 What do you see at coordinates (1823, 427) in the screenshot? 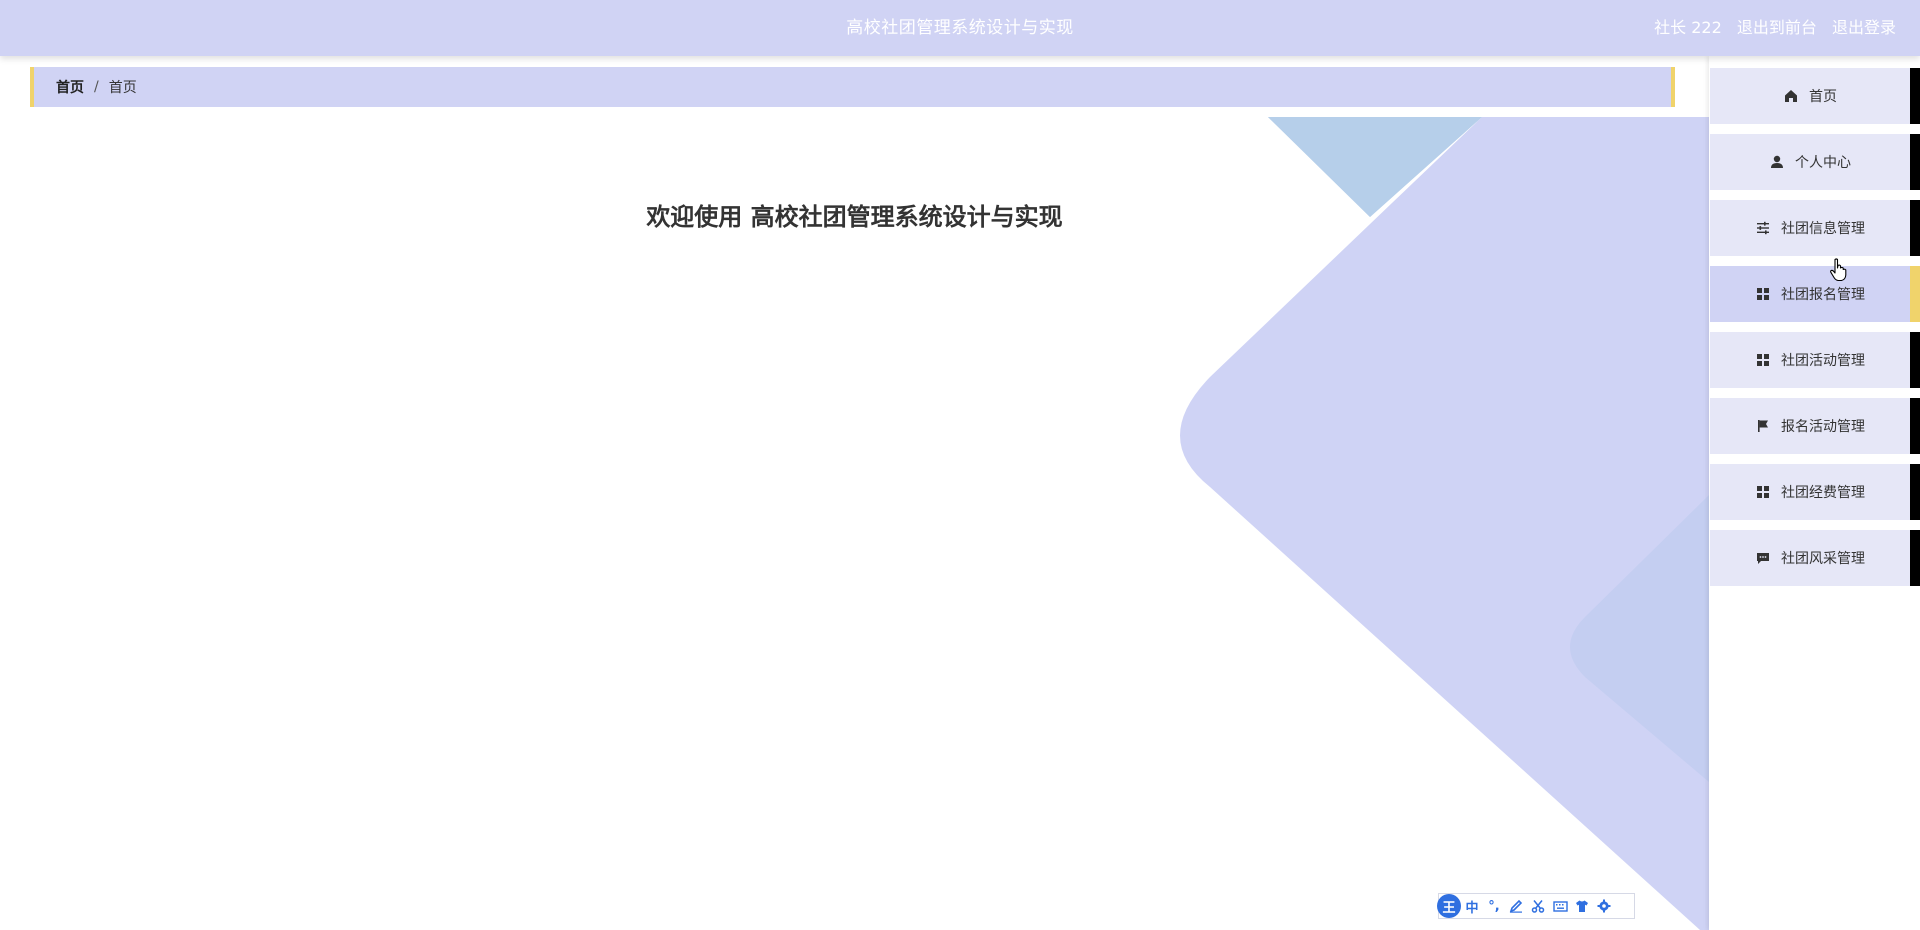
I see `sidebar-item-label: 报名活动管理` at bounding box center [1823, 427].